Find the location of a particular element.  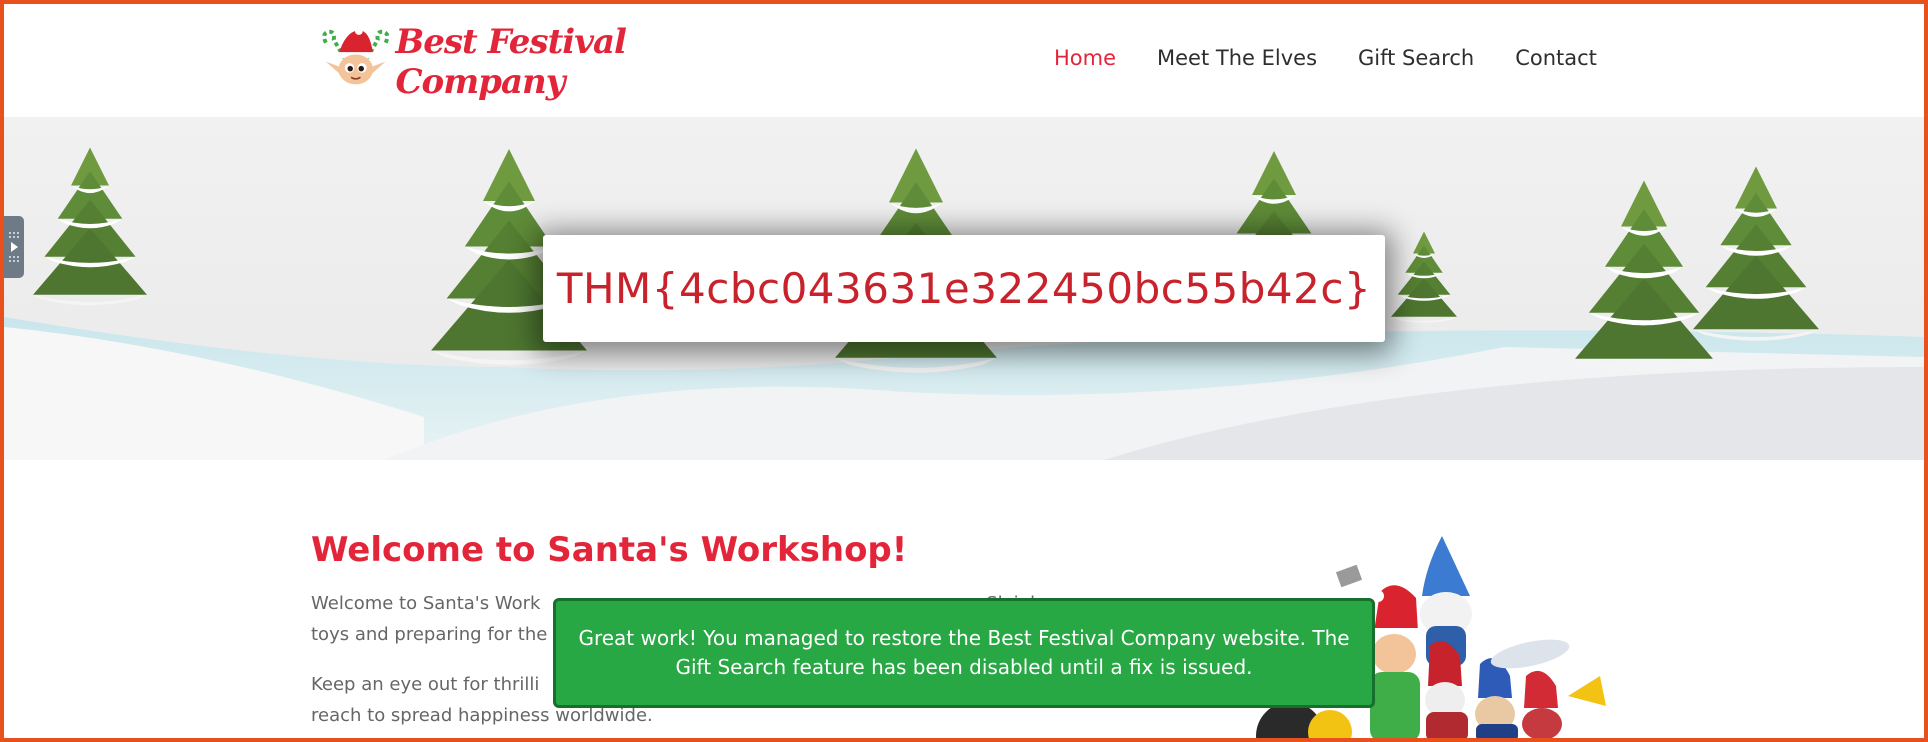

nav-gift-search: Gift Search is located at coordinates (1416, 61).